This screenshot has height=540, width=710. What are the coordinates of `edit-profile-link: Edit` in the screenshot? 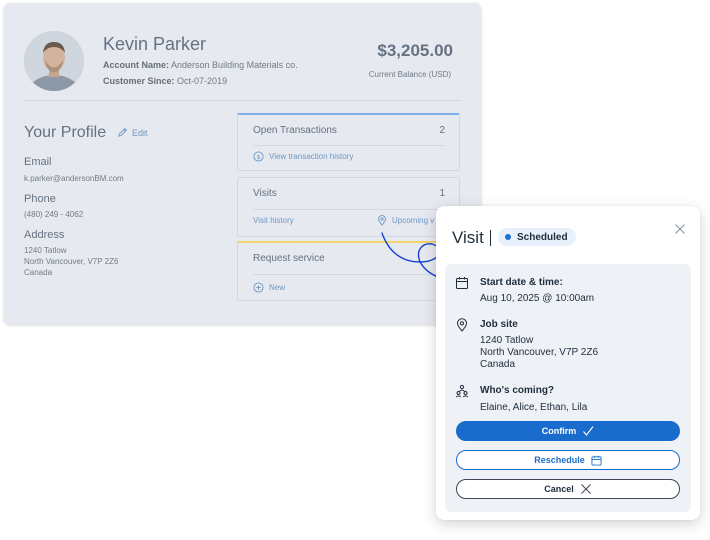 It's located at (132, 132).